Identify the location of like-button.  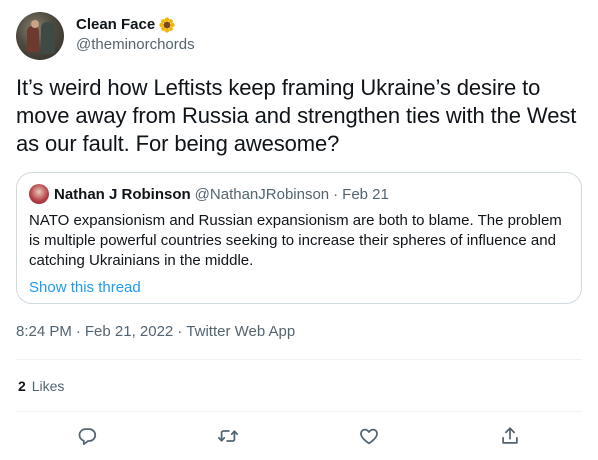
(369, 436).